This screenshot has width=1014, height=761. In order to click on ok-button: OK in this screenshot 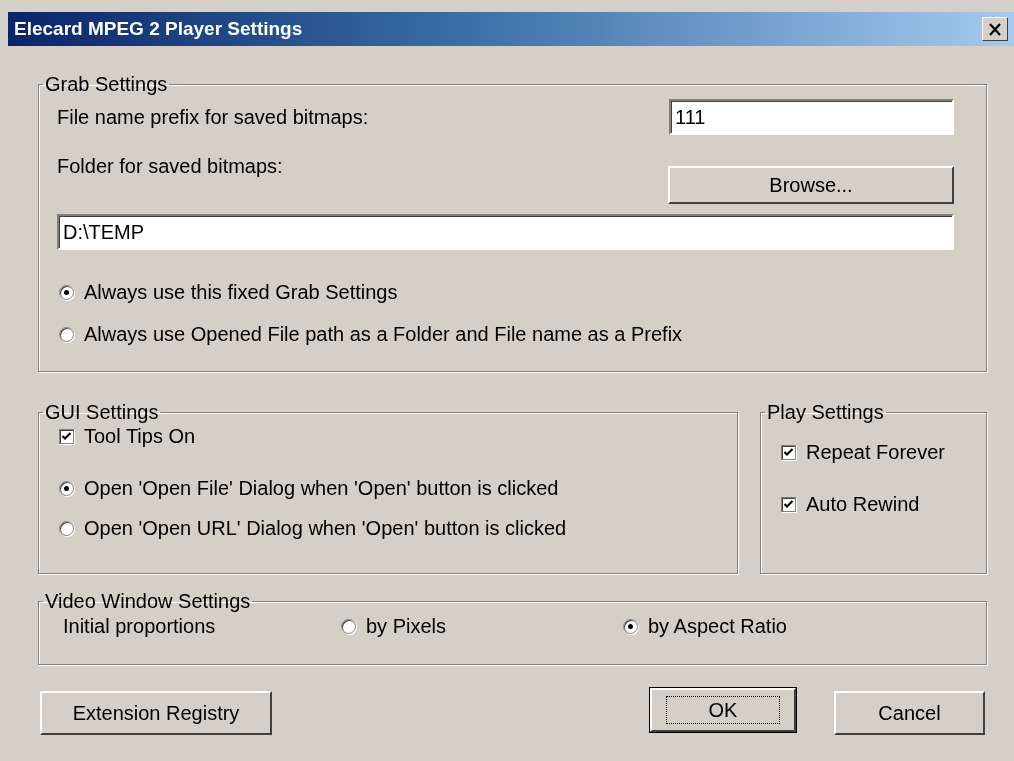, I will do `click(723, 710)`.